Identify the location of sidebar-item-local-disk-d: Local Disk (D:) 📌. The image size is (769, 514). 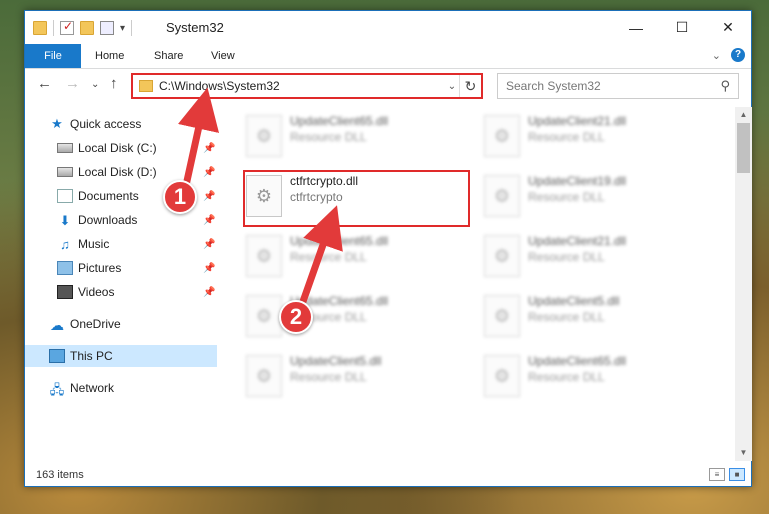
(121, 172).